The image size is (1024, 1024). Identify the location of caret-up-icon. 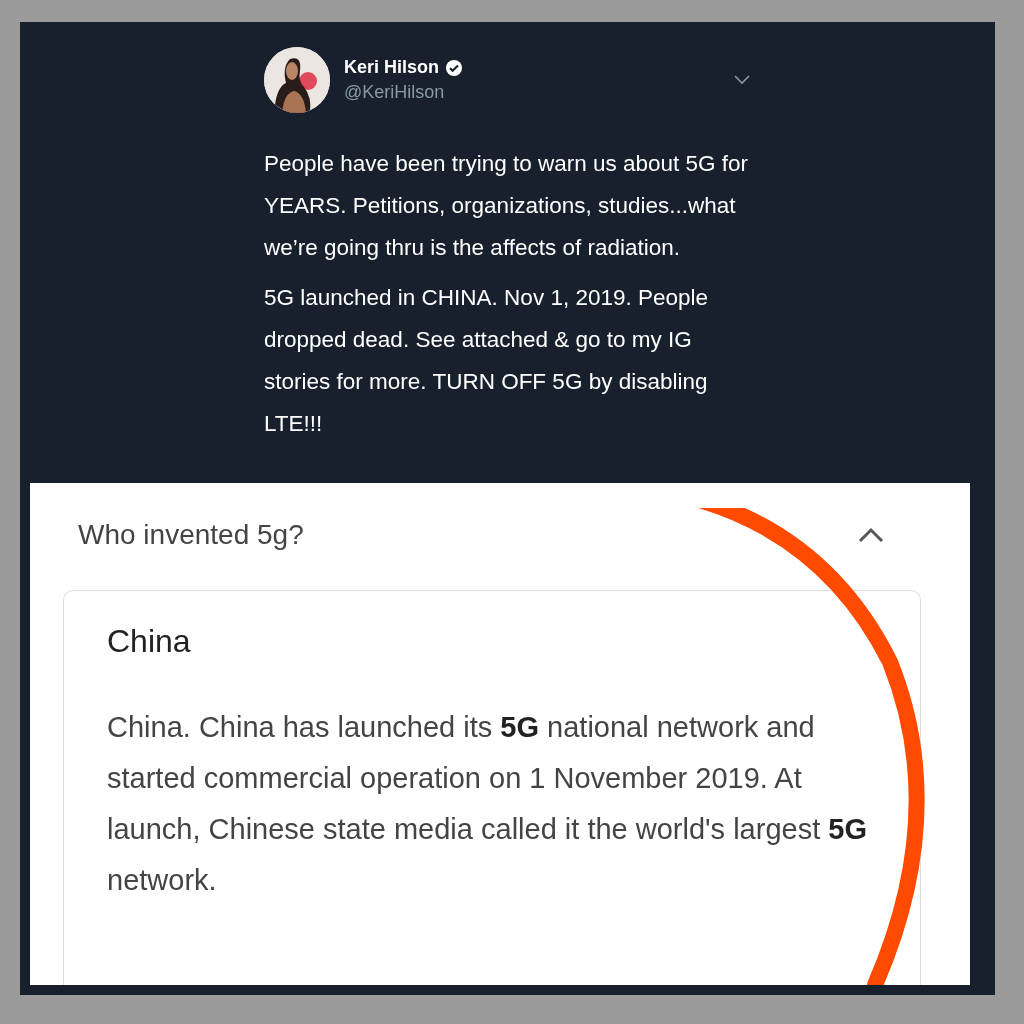
(871, 535).